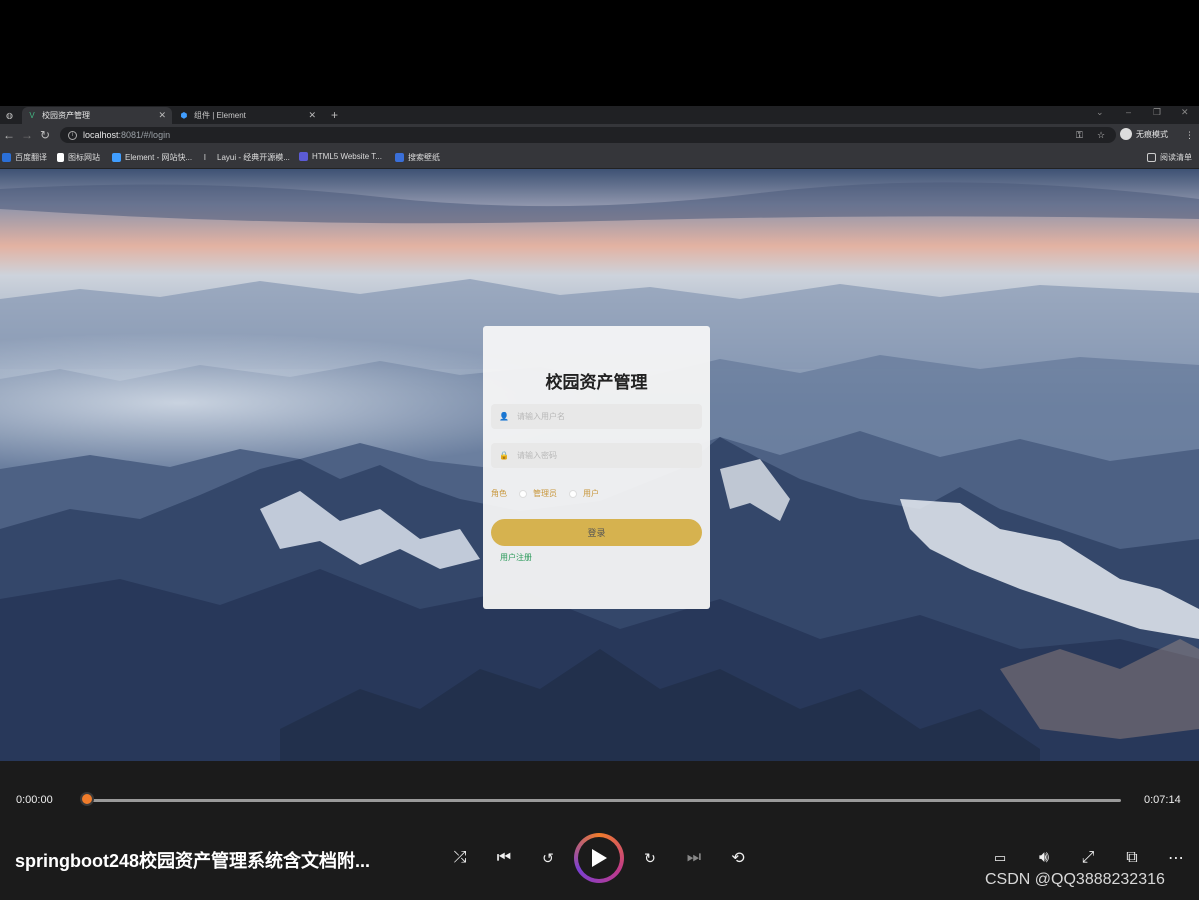  Describe the element at coordinates (31, 157) in the screenshot. I see `bookmark-label: 百度翻译` at that location.